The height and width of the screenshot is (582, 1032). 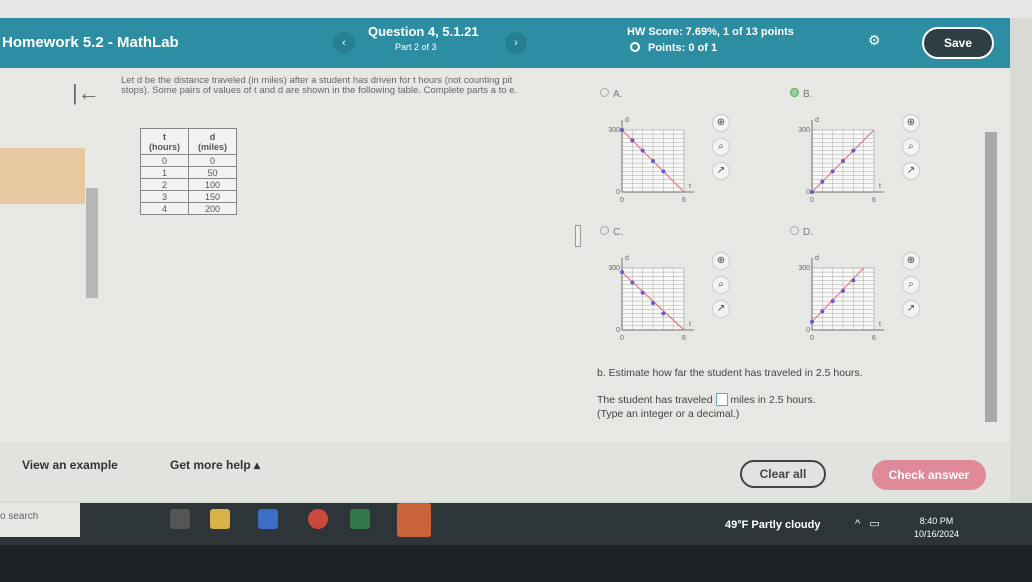 I want to click on clear-all-button: Clear all, so click(x=783, y=474).